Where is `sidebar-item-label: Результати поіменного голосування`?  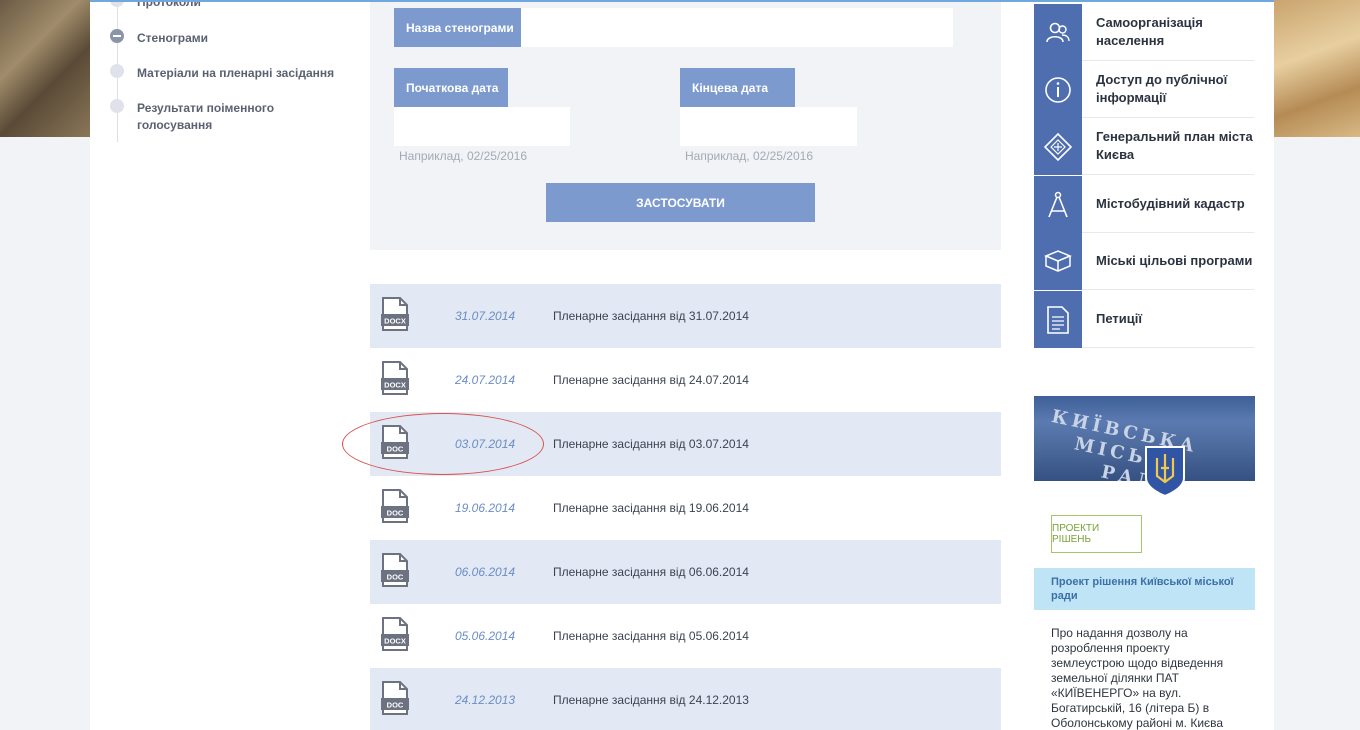 sidebar-item-label: Результати поіменного голосування is located at coordinates (206, 116).